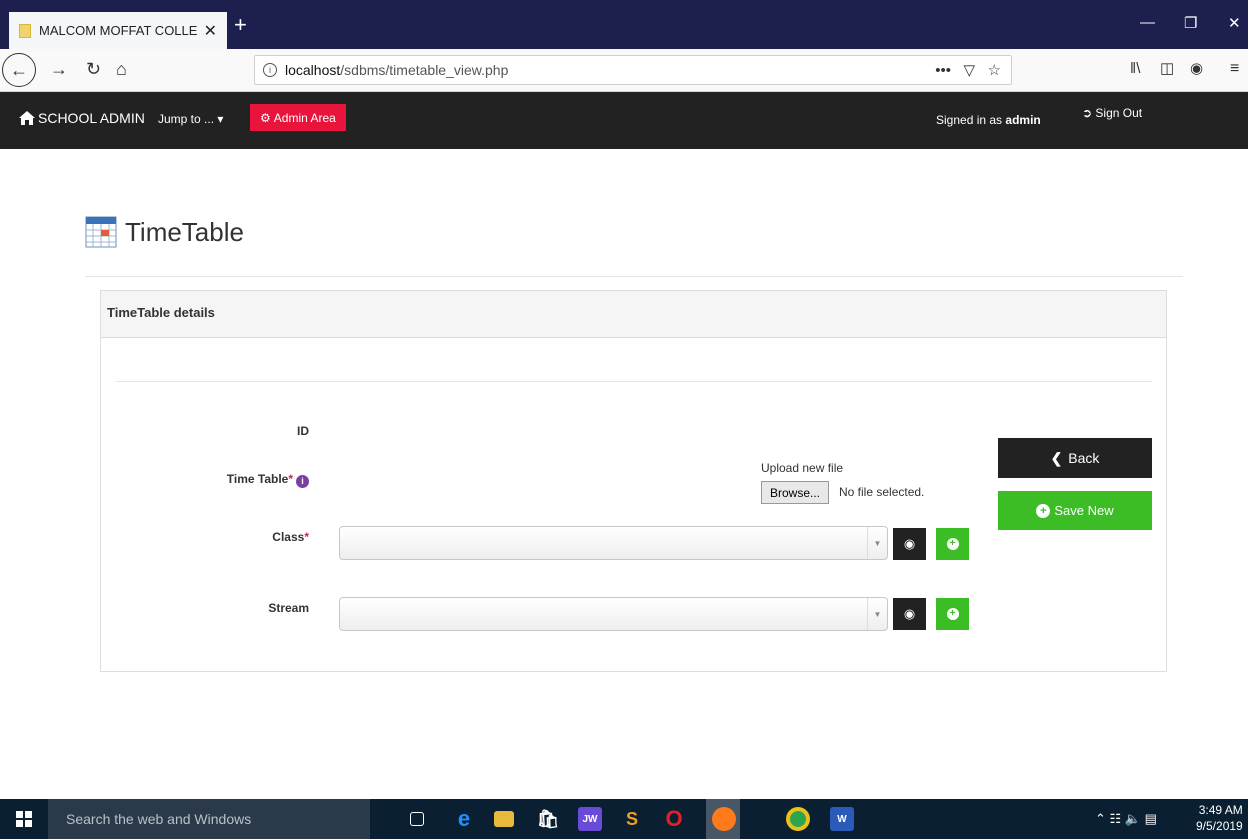 Image resolution: width=1248 pixels, height=839 pixels. Describe the element at coordinates (59, 69) in the screenshot. I see `browser-forward-icon: →` at that location.